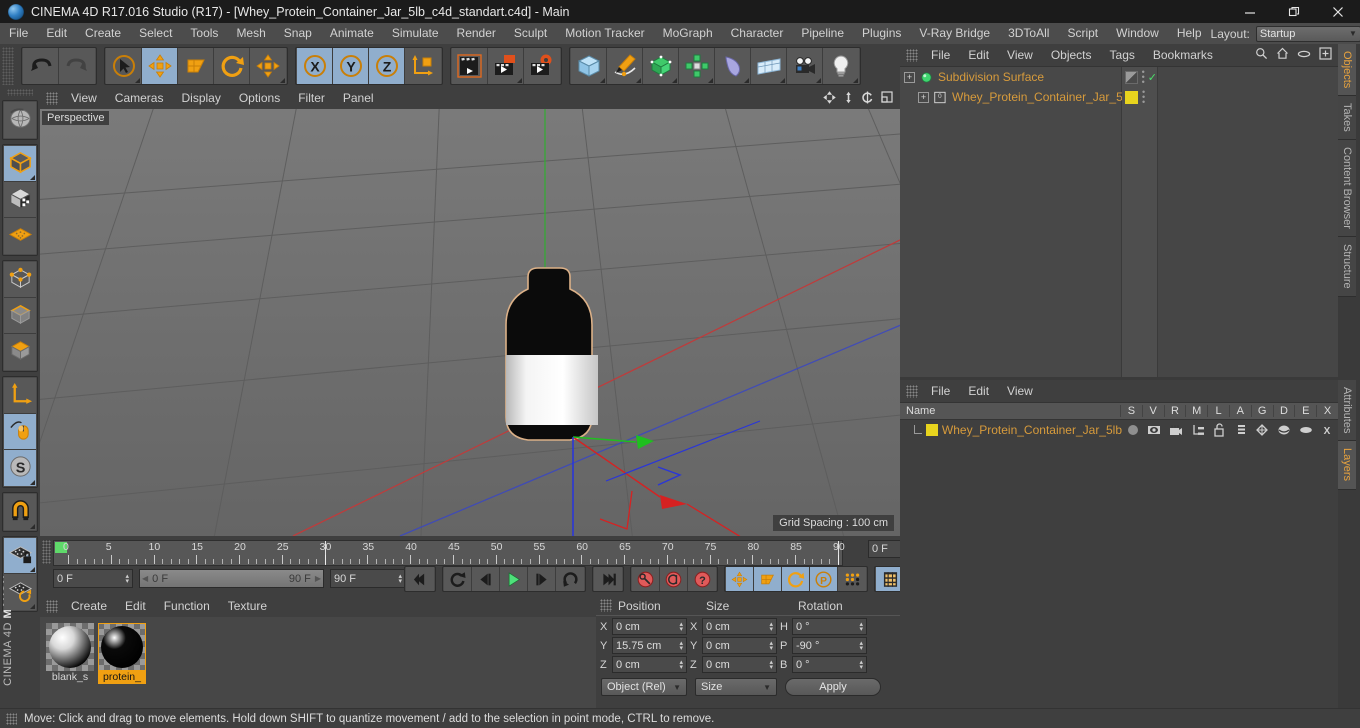 The width and height of the screenshot is (1360, 728). Describe the element at coordinates (1347, 188) in the screenshot. I see `vtab-content-browser: Content Browser` at that location.